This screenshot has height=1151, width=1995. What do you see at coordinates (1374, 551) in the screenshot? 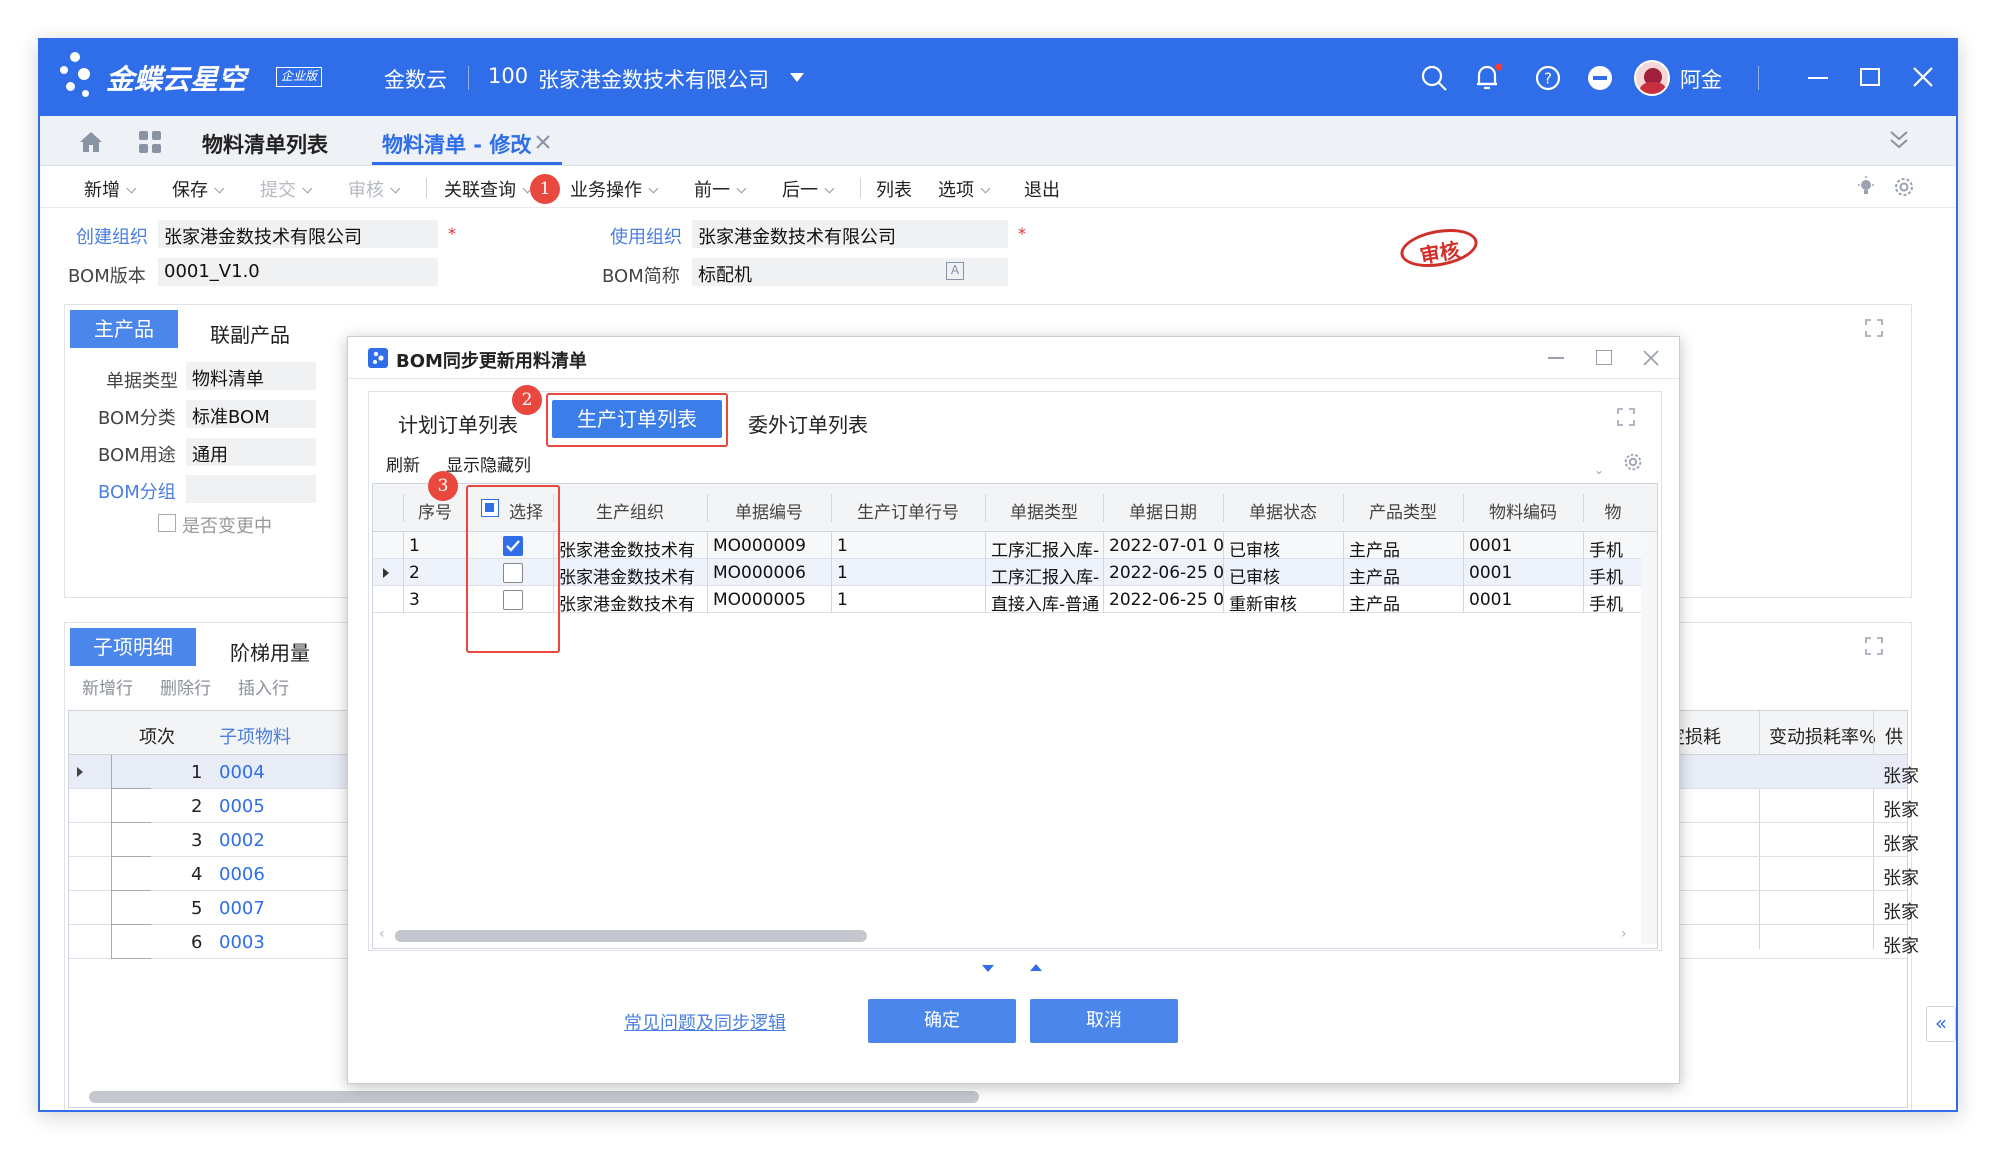
I see `order-cell-ptype: 主产品` at bounding box center [1374, 551].